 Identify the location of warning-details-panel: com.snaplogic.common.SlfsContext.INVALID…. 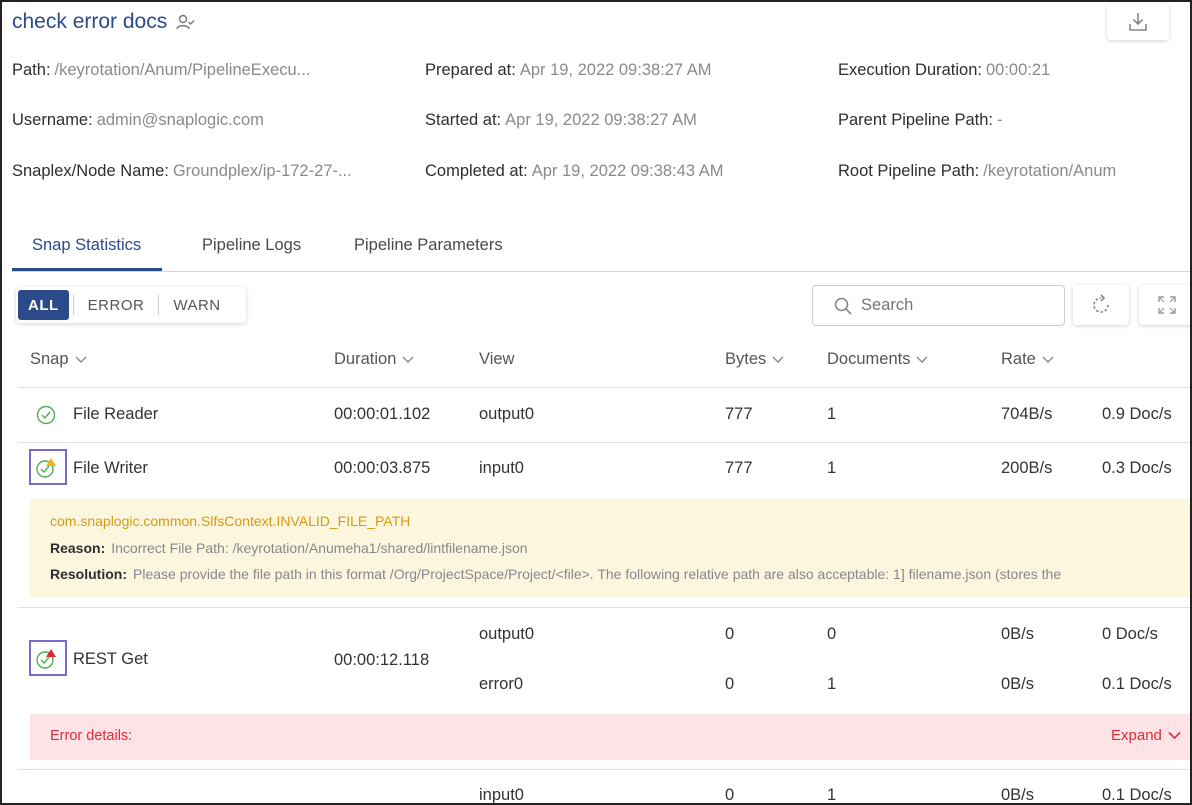
(610, 548).